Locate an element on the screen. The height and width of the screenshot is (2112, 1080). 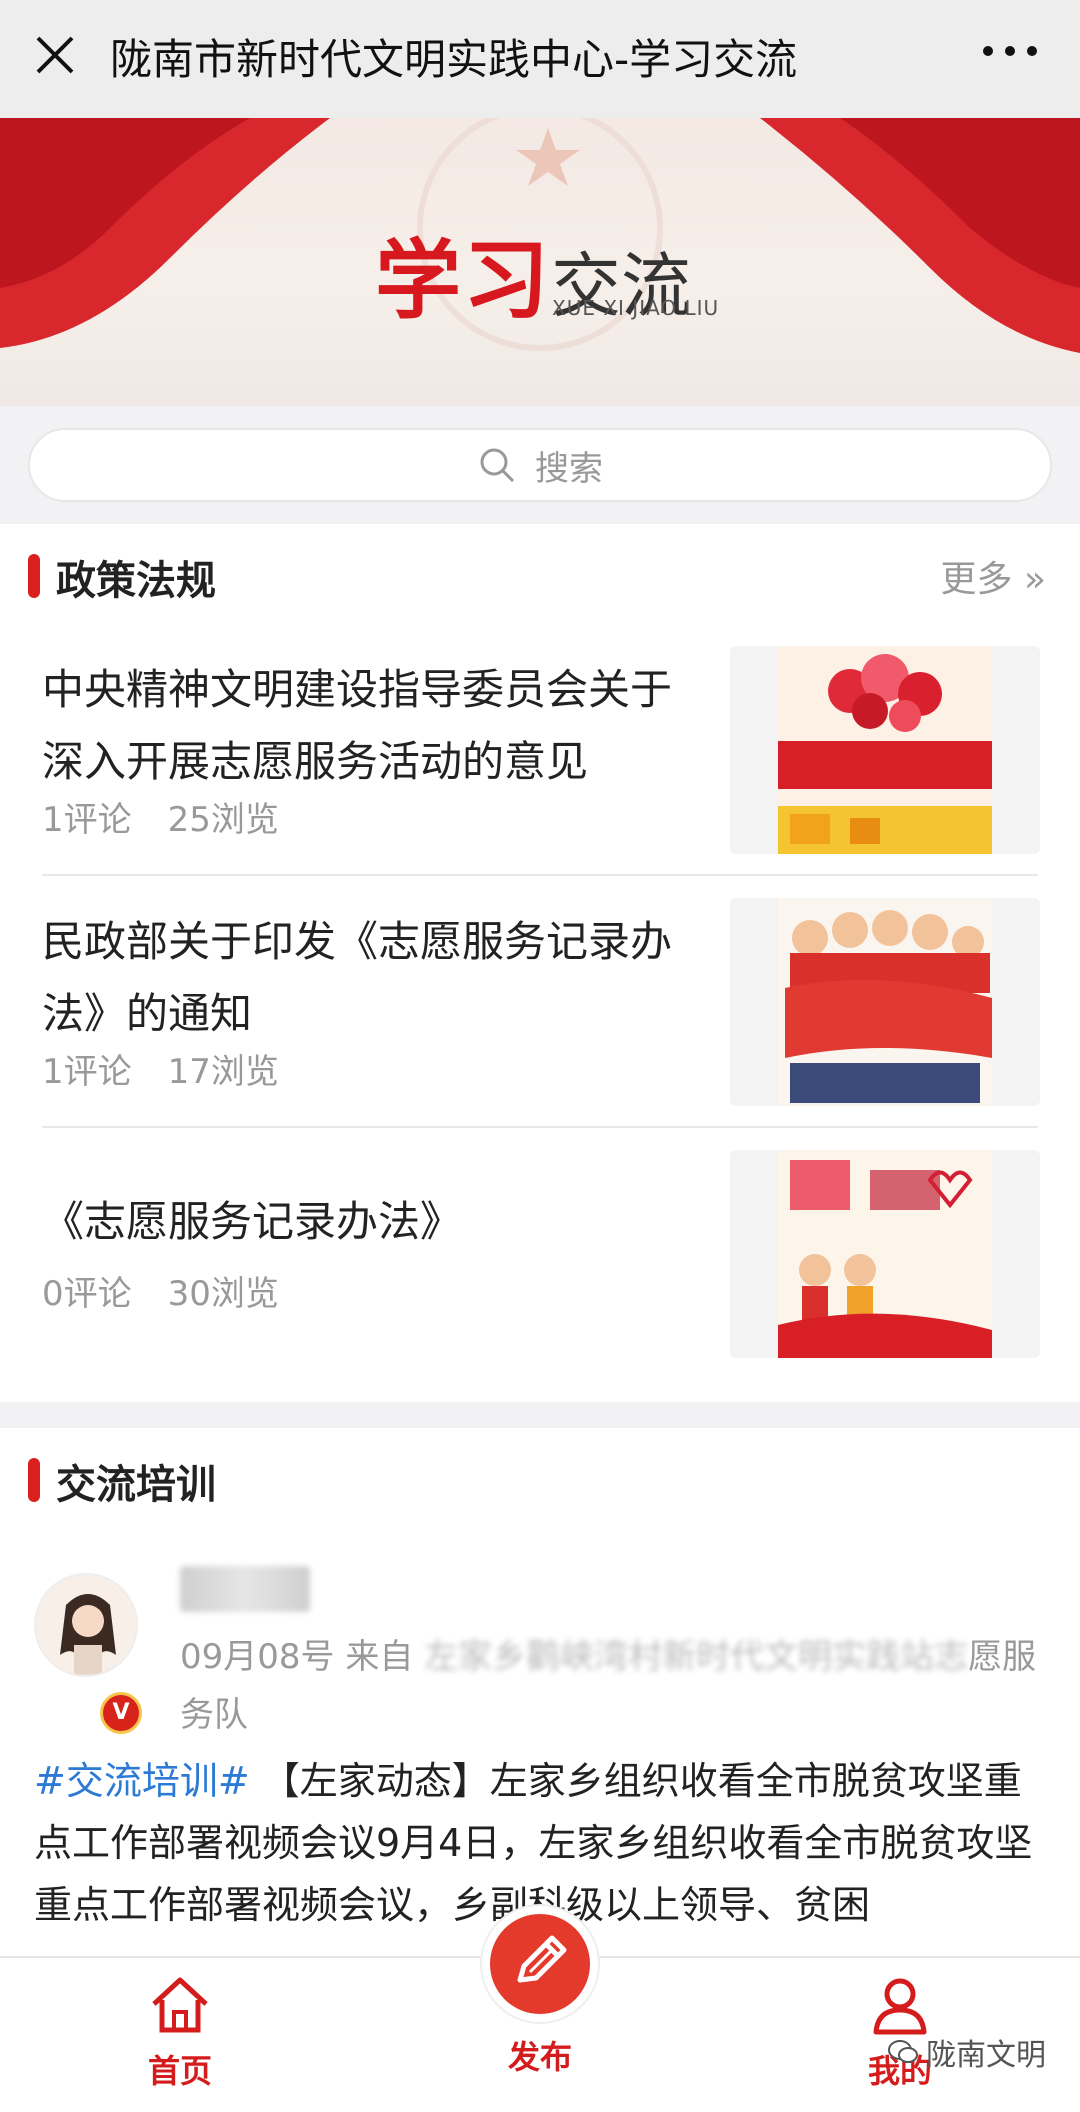
post-meta: 09月08号 来自 左家乡鹳峡湾村新时代文明实践站志愿服务队 is located at coordinates (610, 1686).